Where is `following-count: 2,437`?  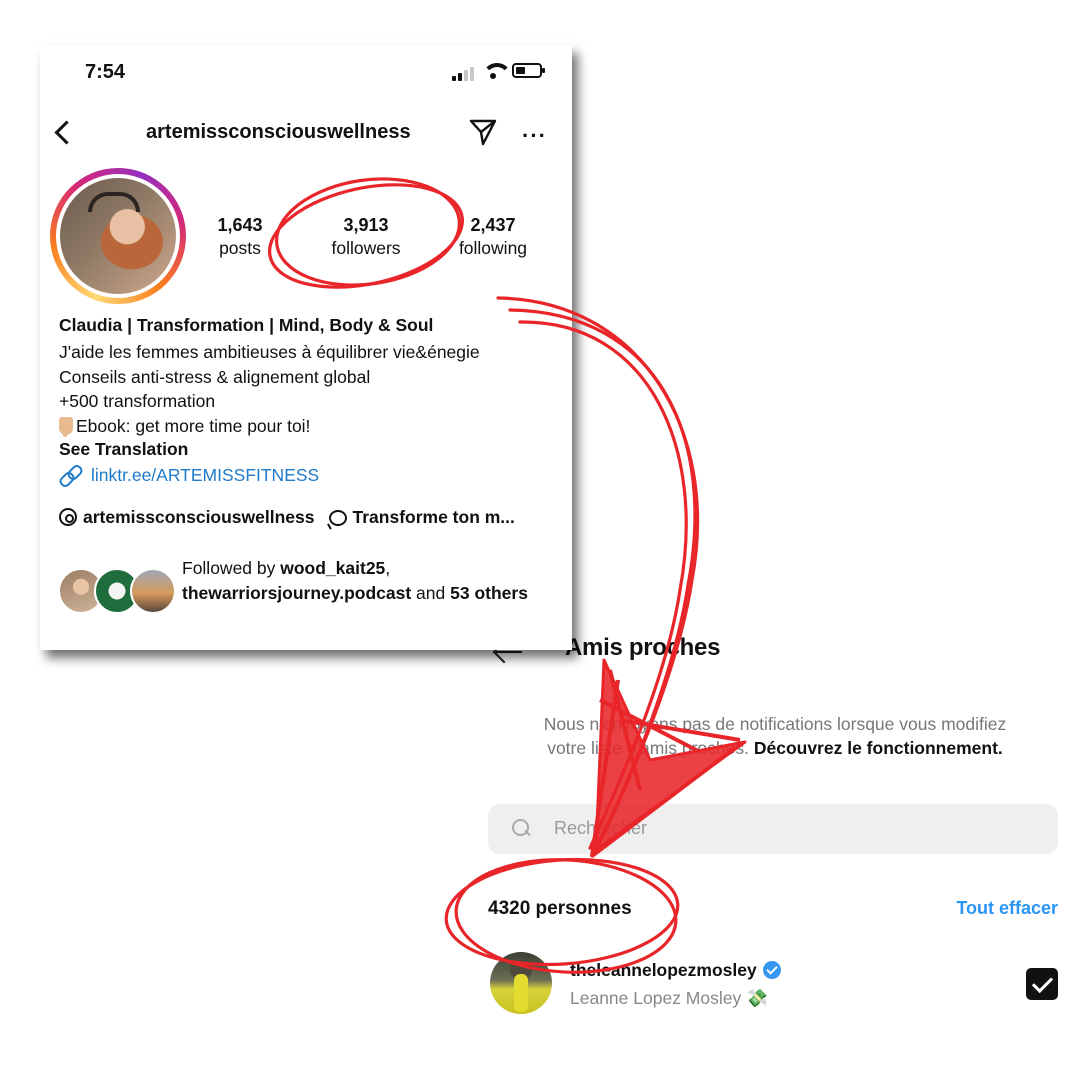
following-count: 2,437 is located at coordinates (493, 225).